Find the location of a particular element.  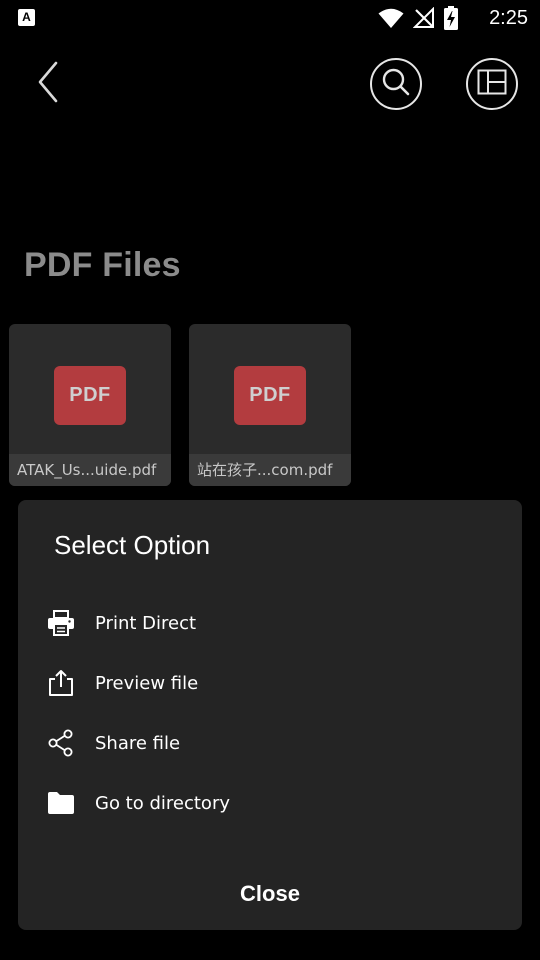

layout-toggle-button is located at coordinates (492, 84).